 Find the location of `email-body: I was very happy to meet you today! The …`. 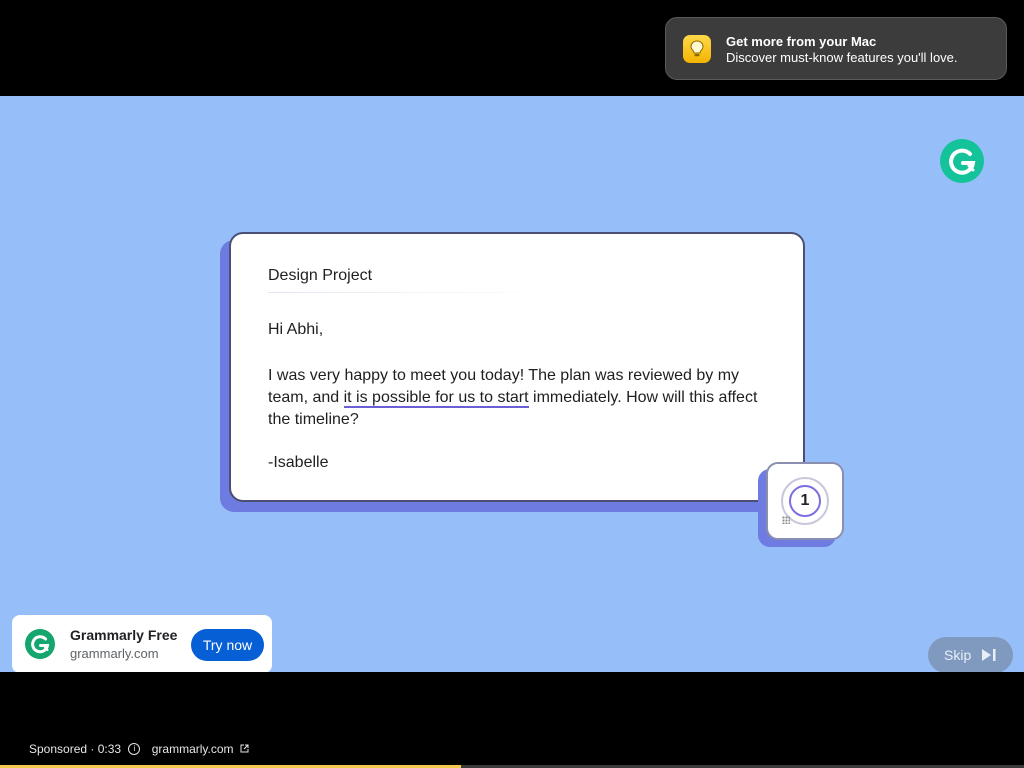

email-body: I was very happy to meet you today! The … is located at coordinates (518, 398).